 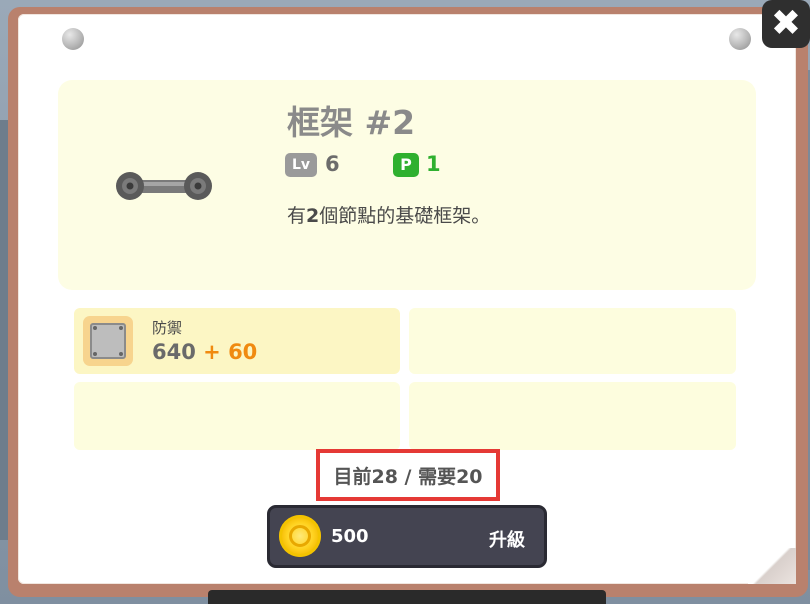 What do you see at coordinates (167, 328) in the screenshot?
I see `stat-label: 防禦` at bounding box center [167, 328].